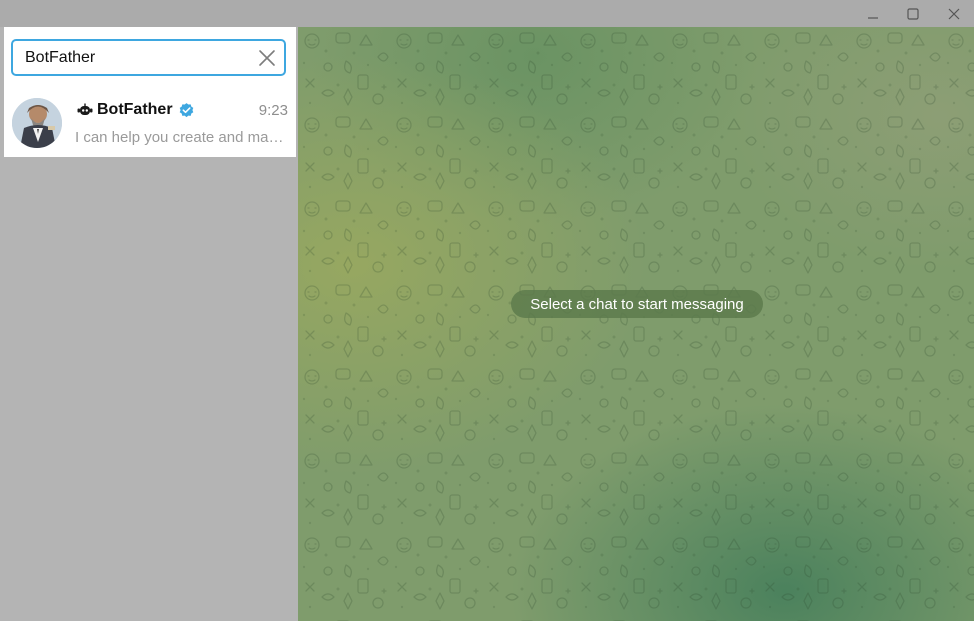 The height and width of the screenshot is (621, 974). I want to click on chat-title: BotFather, so click(136, 110).